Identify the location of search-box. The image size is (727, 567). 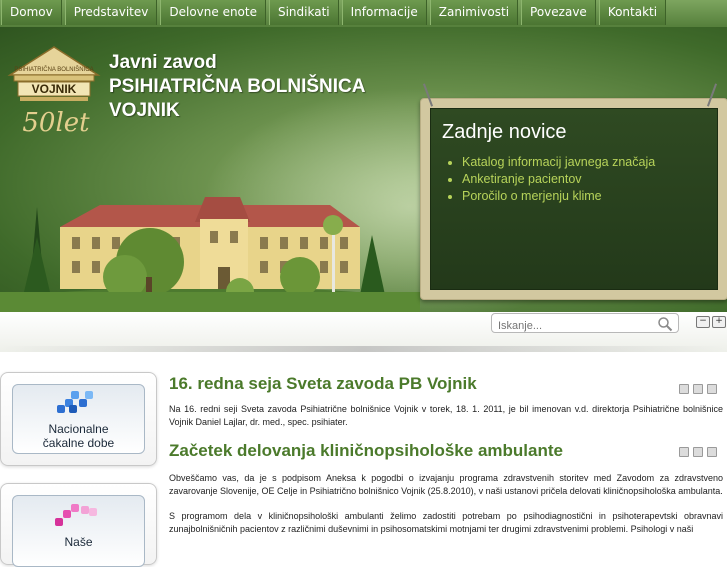
(585, 323).